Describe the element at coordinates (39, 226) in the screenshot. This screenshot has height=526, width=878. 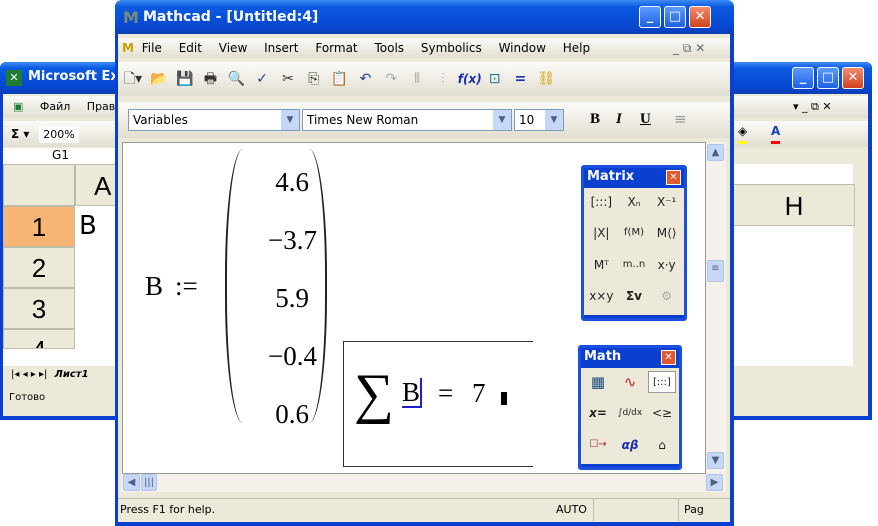
I see `row-header-1: 1` at that location.